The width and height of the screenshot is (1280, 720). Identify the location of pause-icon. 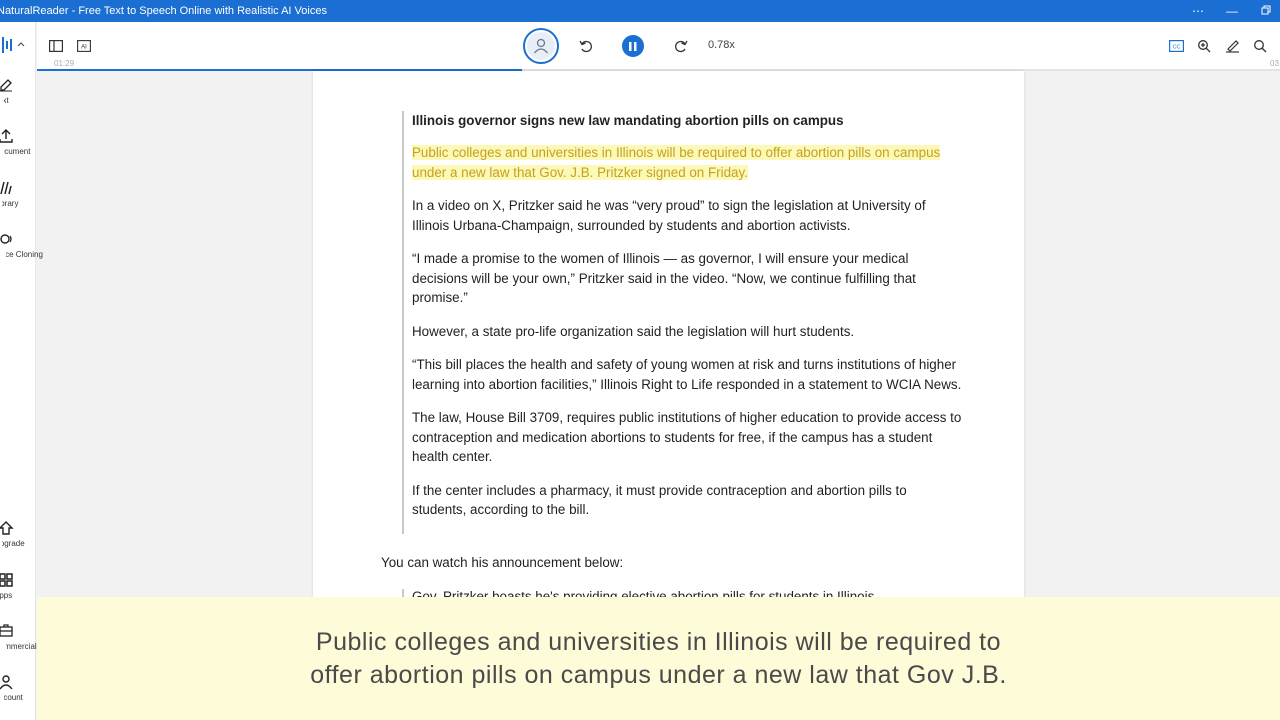
(633, 46).